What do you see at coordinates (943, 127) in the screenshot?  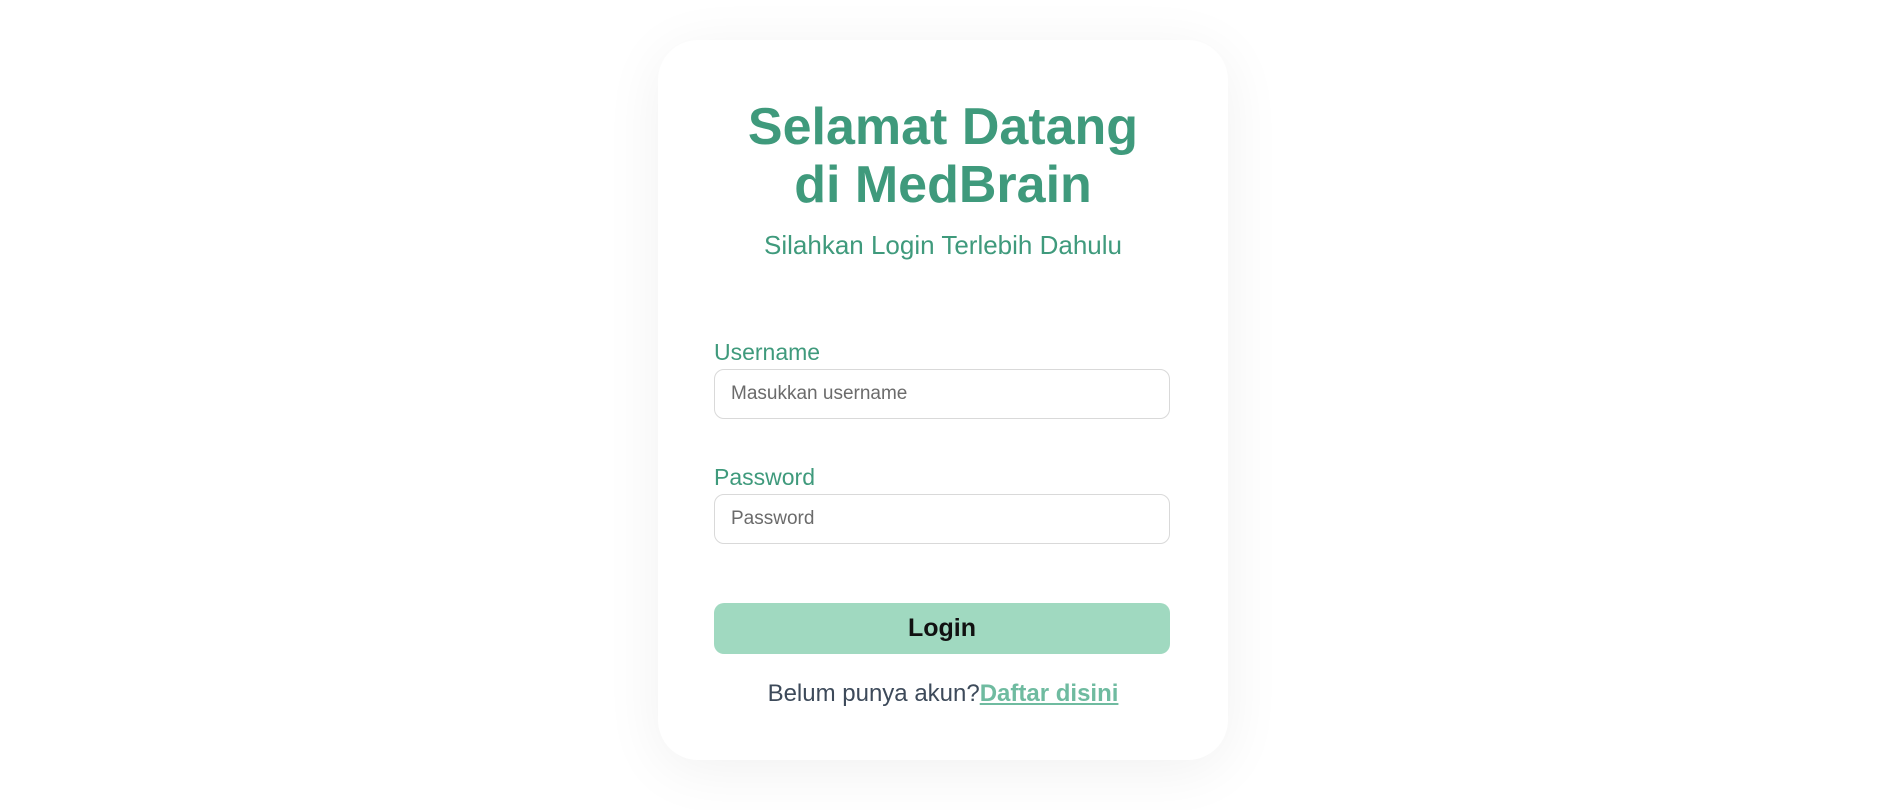 I see `title-line-1: Selamat Datang` at bounding box center [943, 127].